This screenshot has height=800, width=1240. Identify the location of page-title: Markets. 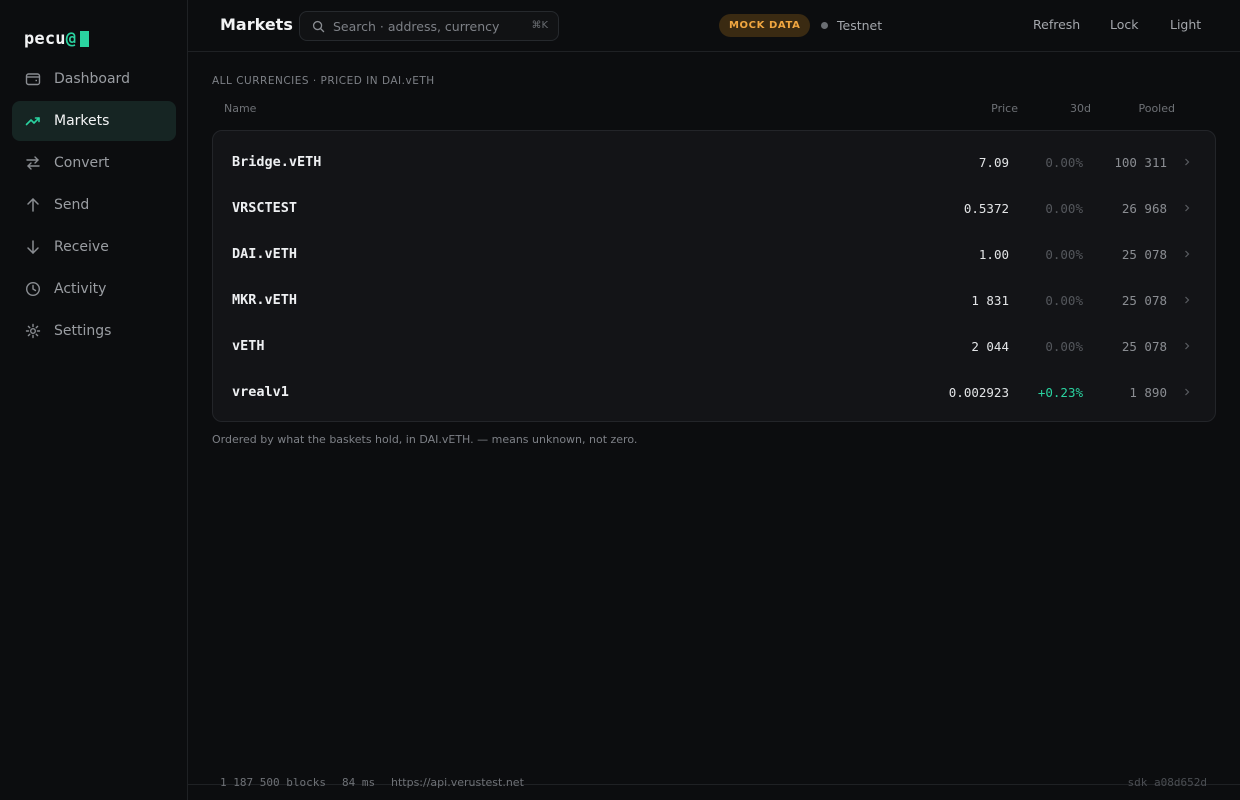
(256, 24).